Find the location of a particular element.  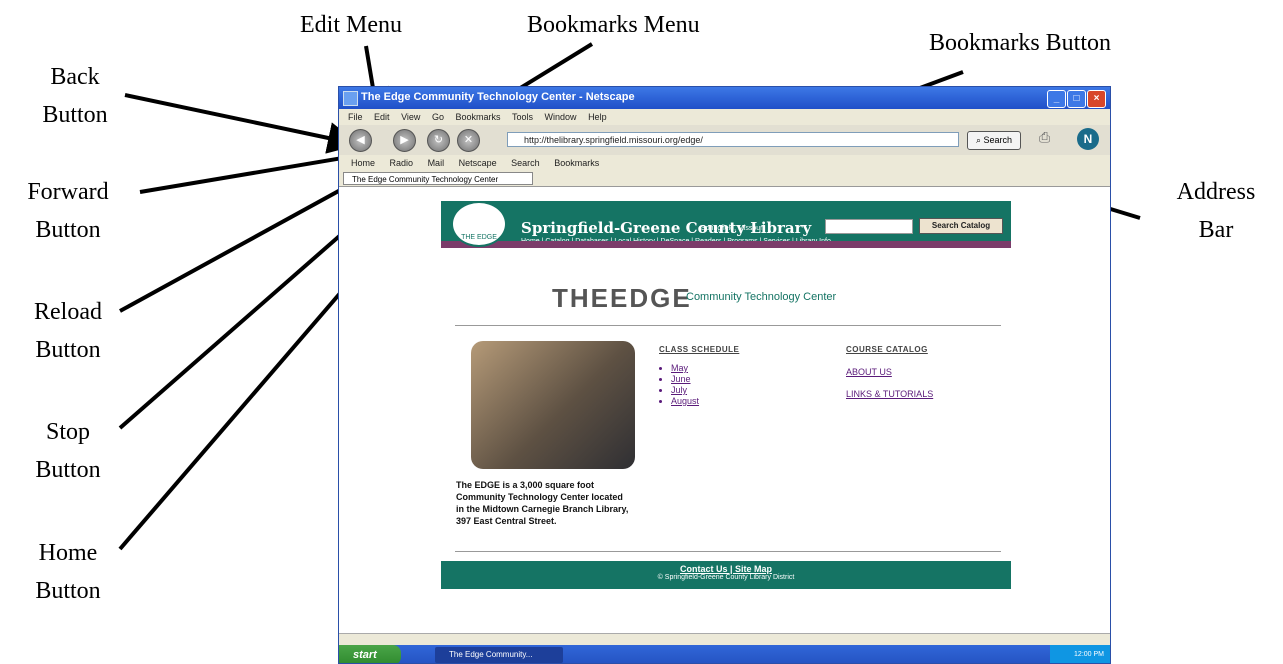

clock: 12:00 PM is located at coordinates (1089, 654).